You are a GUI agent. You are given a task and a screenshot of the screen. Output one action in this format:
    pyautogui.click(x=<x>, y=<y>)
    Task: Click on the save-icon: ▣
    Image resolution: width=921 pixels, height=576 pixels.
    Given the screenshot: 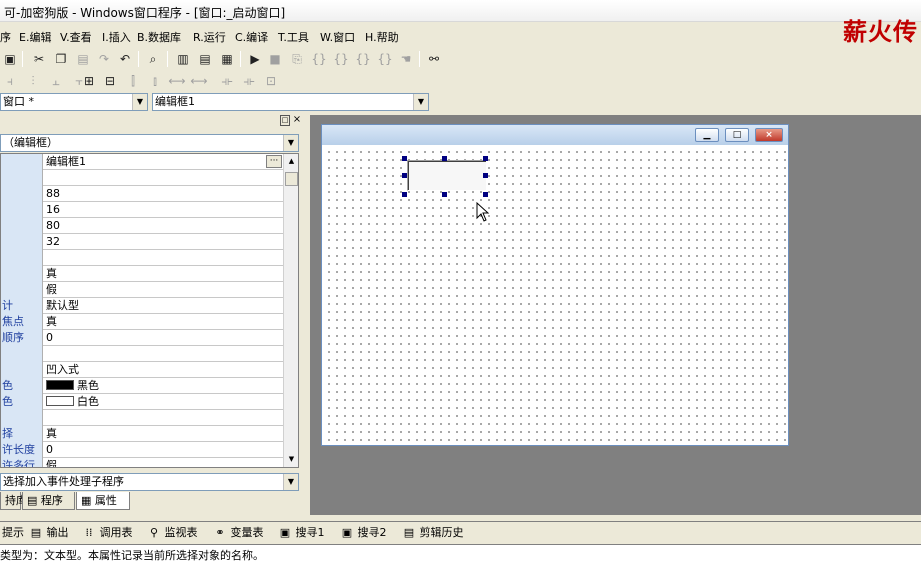 What is the action you would take?
    pyautogui.click(x=10, y=59)
    